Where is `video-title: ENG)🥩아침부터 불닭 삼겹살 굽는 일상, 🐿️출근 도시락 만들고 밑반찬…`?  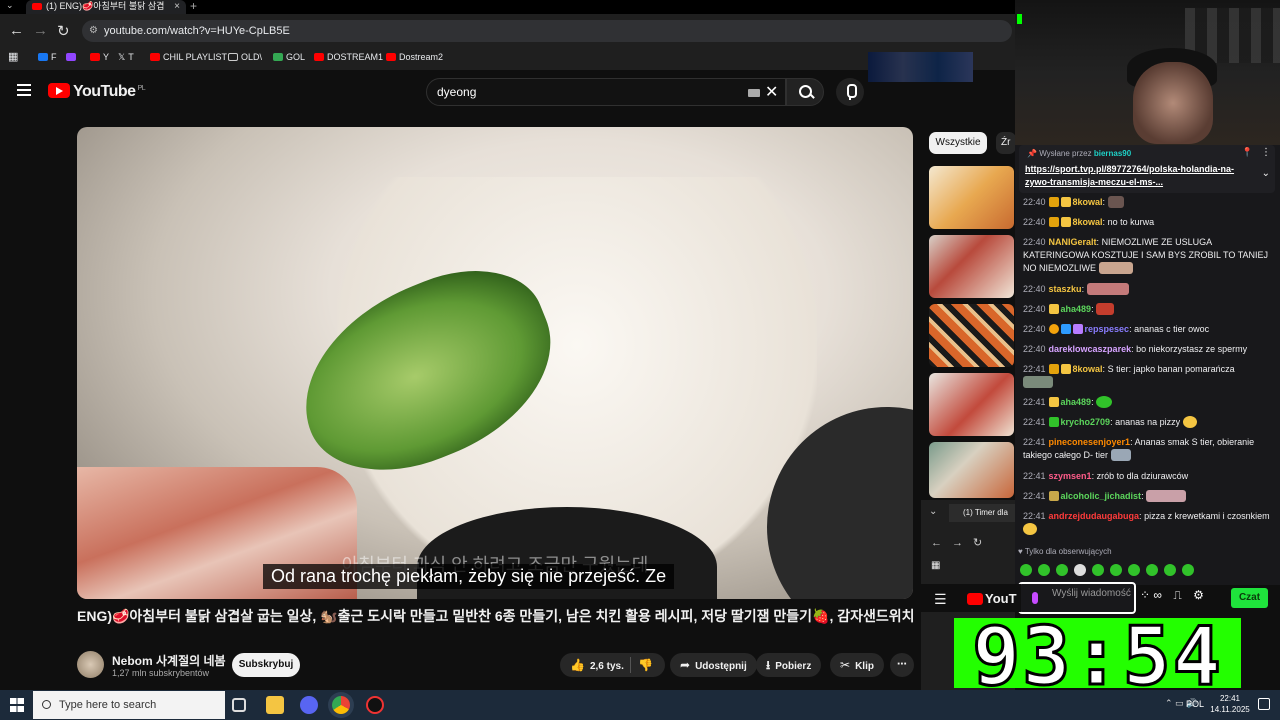 video-title: ENG)🥩아침부터 불닭 삼겹살 굽는 일상, 🐿️출근 도시락 만들고 밑반찬… is located at coordinates (496, 616).